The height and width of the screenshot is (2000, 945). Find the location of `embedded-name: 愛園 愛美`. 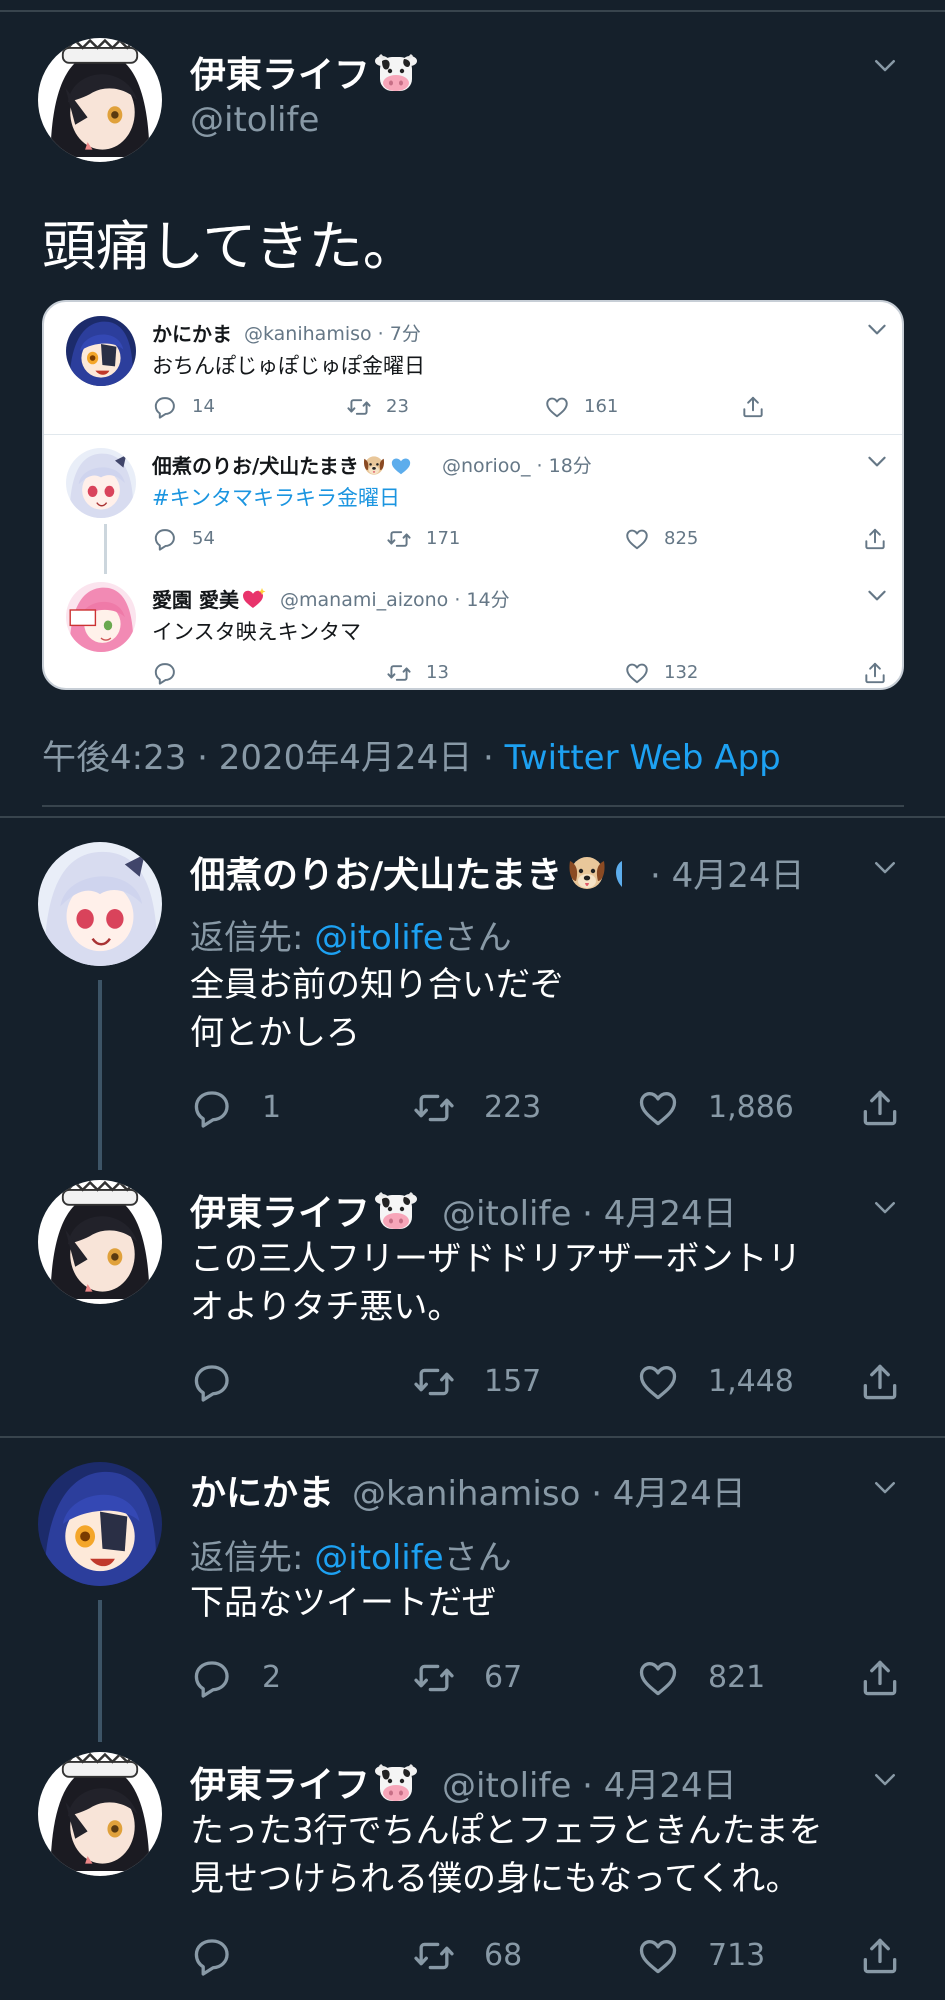

embedded-name: 愛園 愛美 is located at coordinates (209, 598).